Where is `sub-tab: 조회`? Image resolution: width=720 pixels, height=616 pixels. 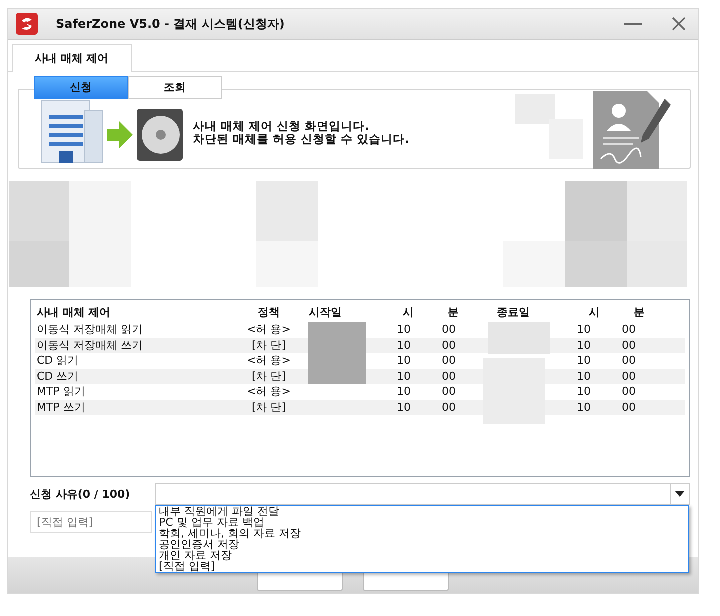
sub-tab: 조회 is located at coordinates (175, 87).